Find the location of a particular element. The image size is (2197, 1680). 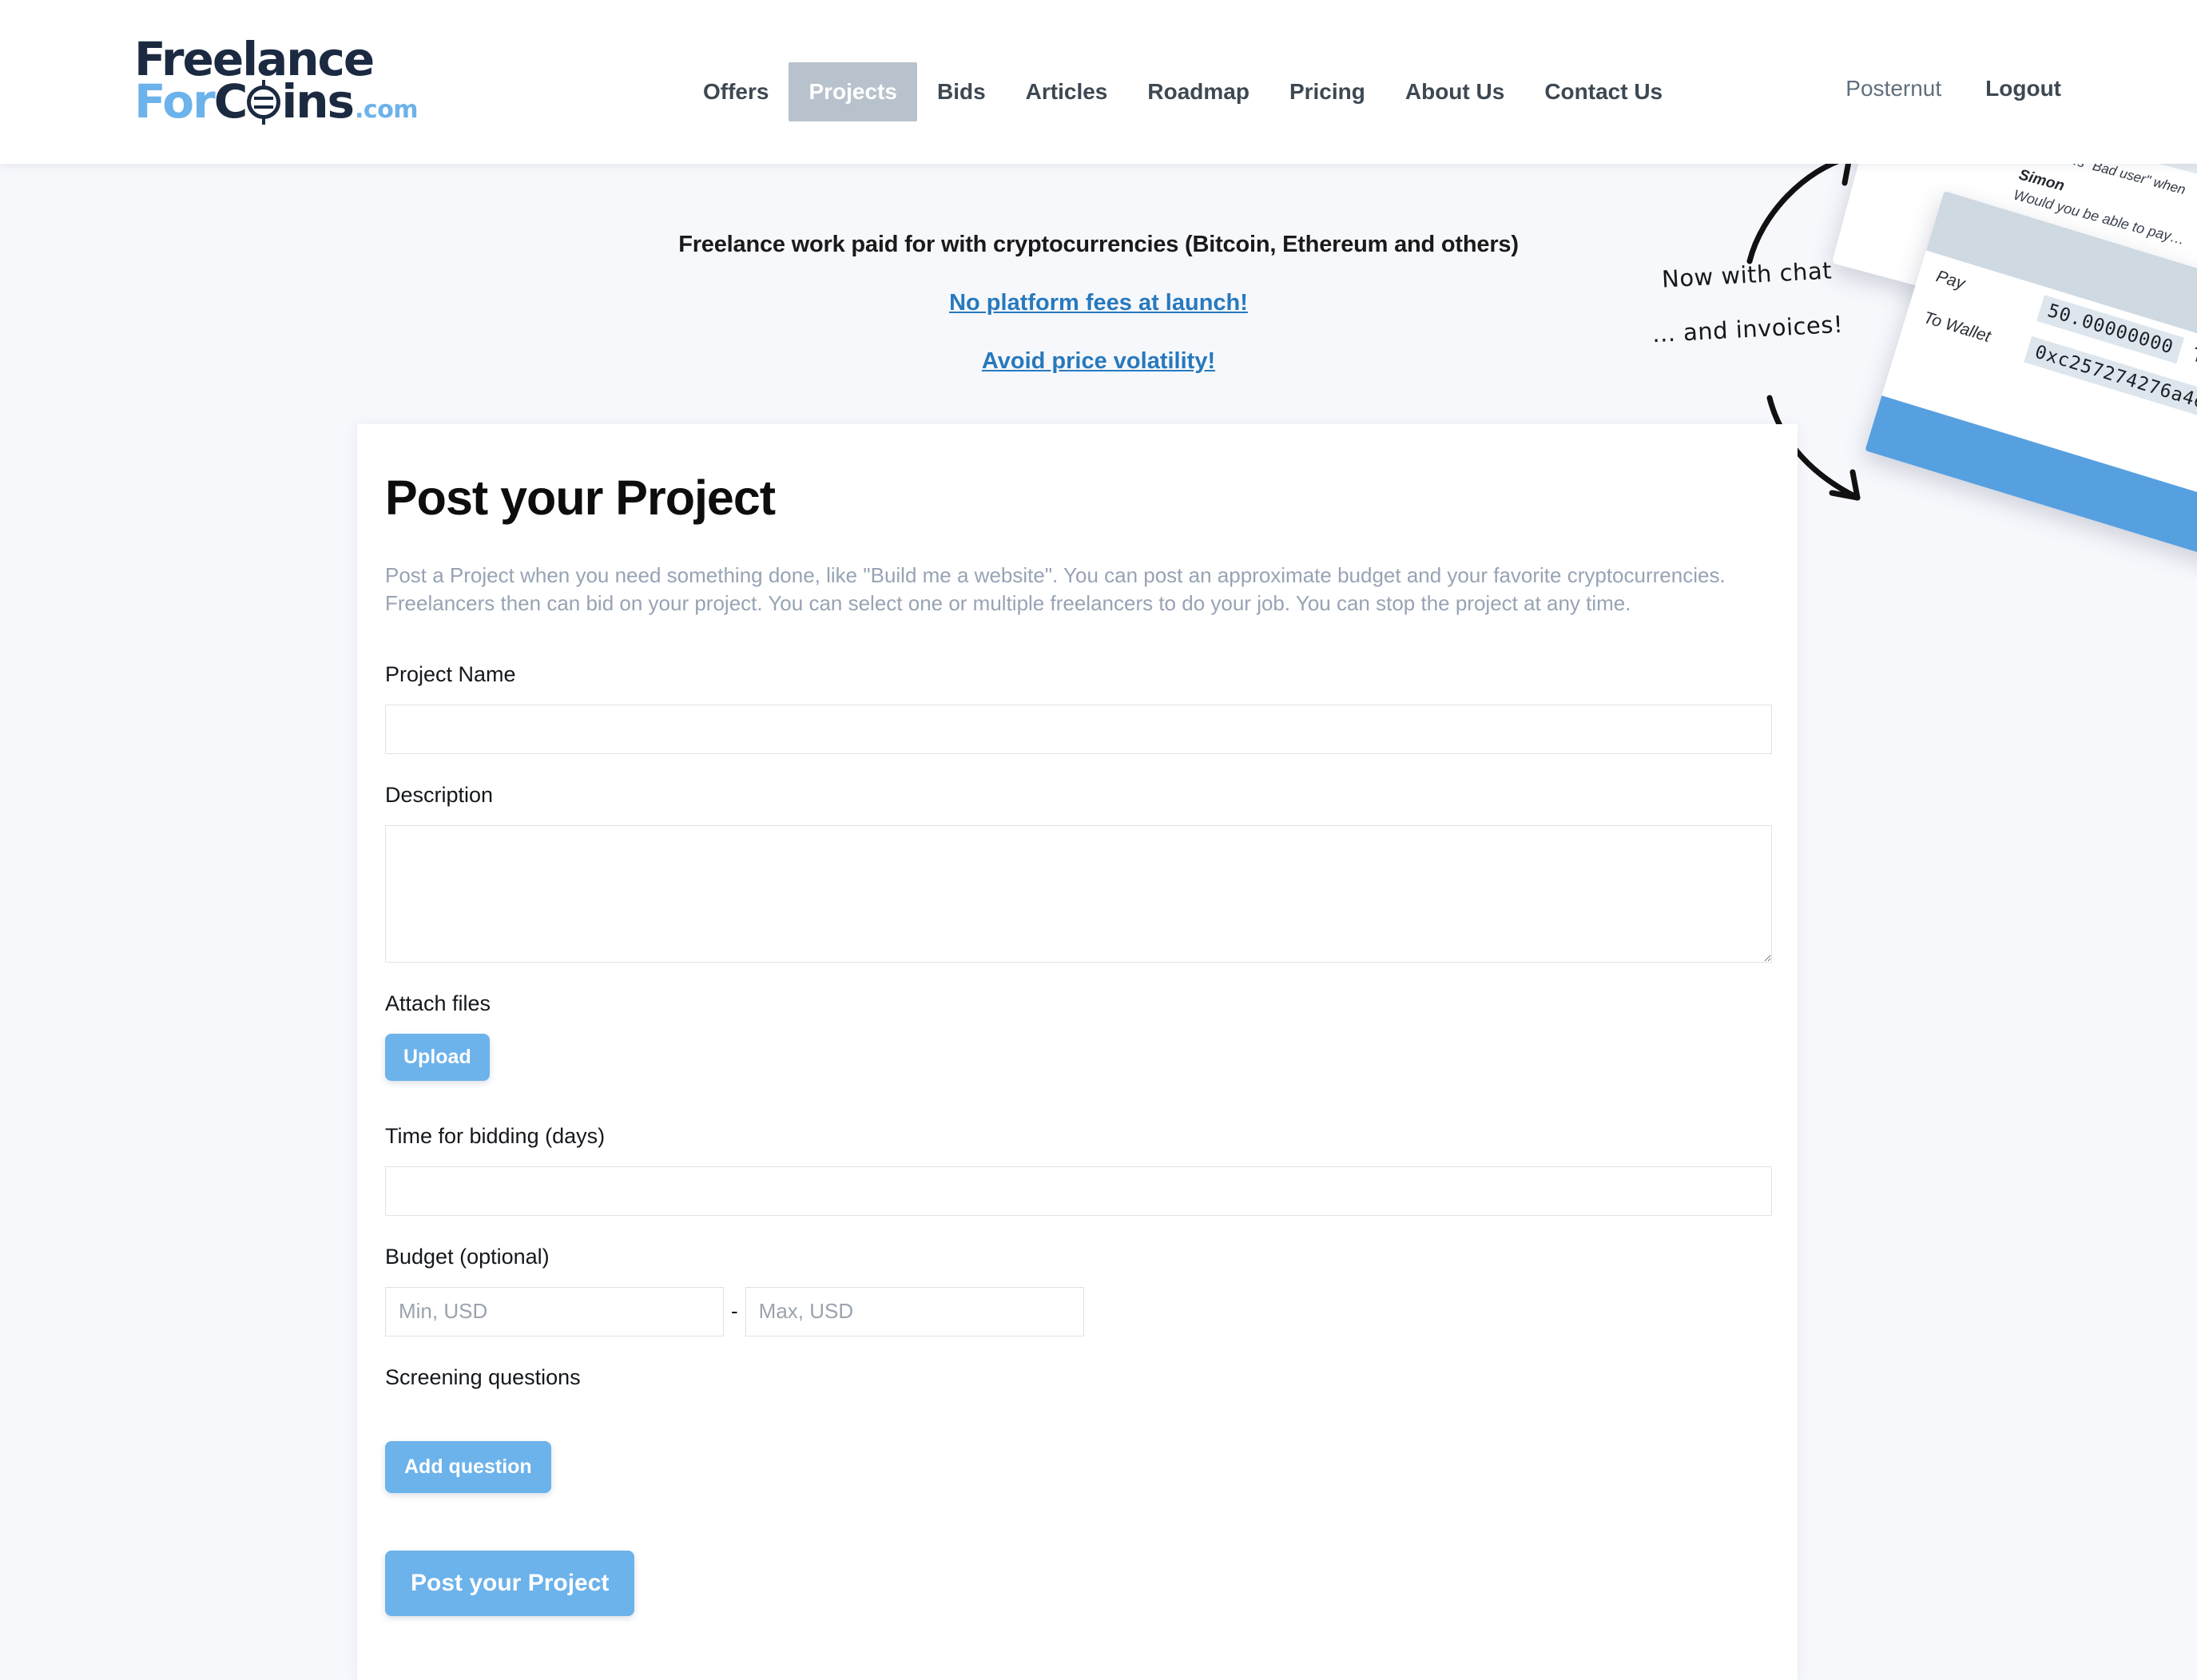

upload-button: Upload is located at coordinates (437, 1057).